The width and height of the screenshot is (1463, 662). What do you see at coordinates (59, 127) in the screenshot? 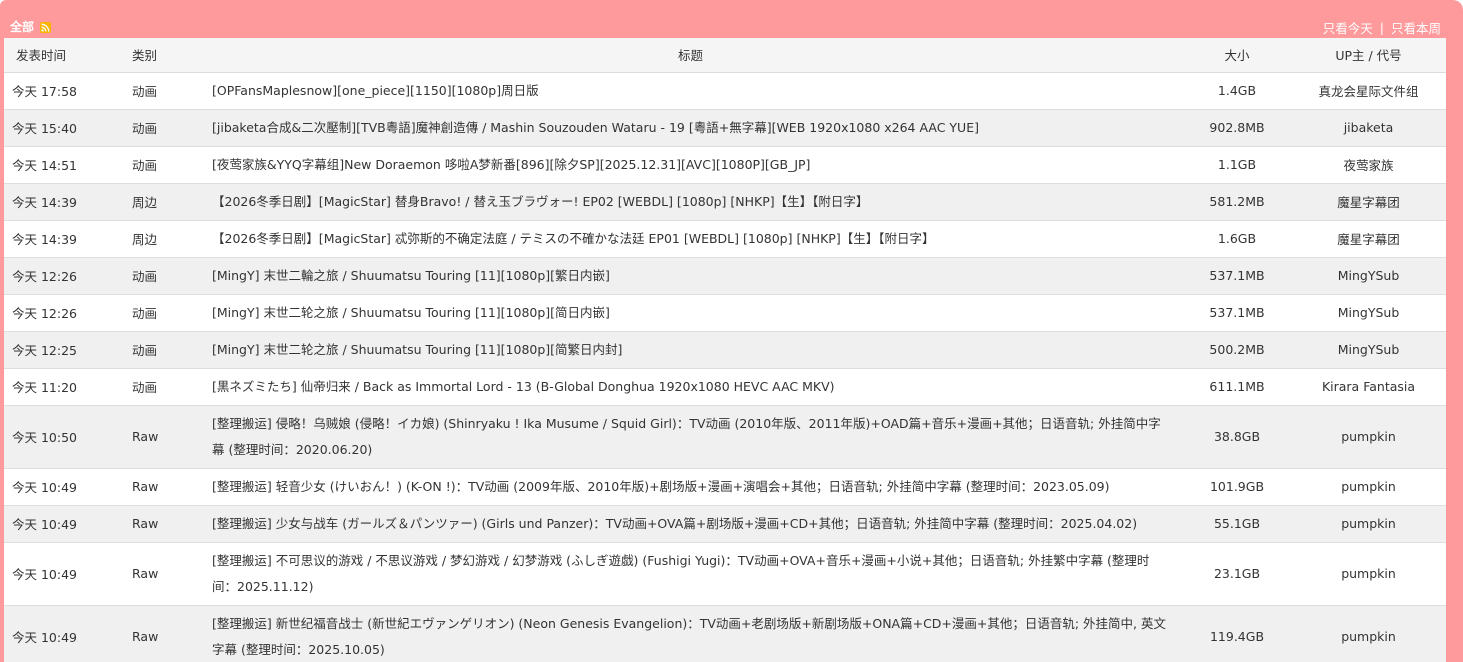
I see `row-time: 今天 15:40` at bounding box center [59, 127].